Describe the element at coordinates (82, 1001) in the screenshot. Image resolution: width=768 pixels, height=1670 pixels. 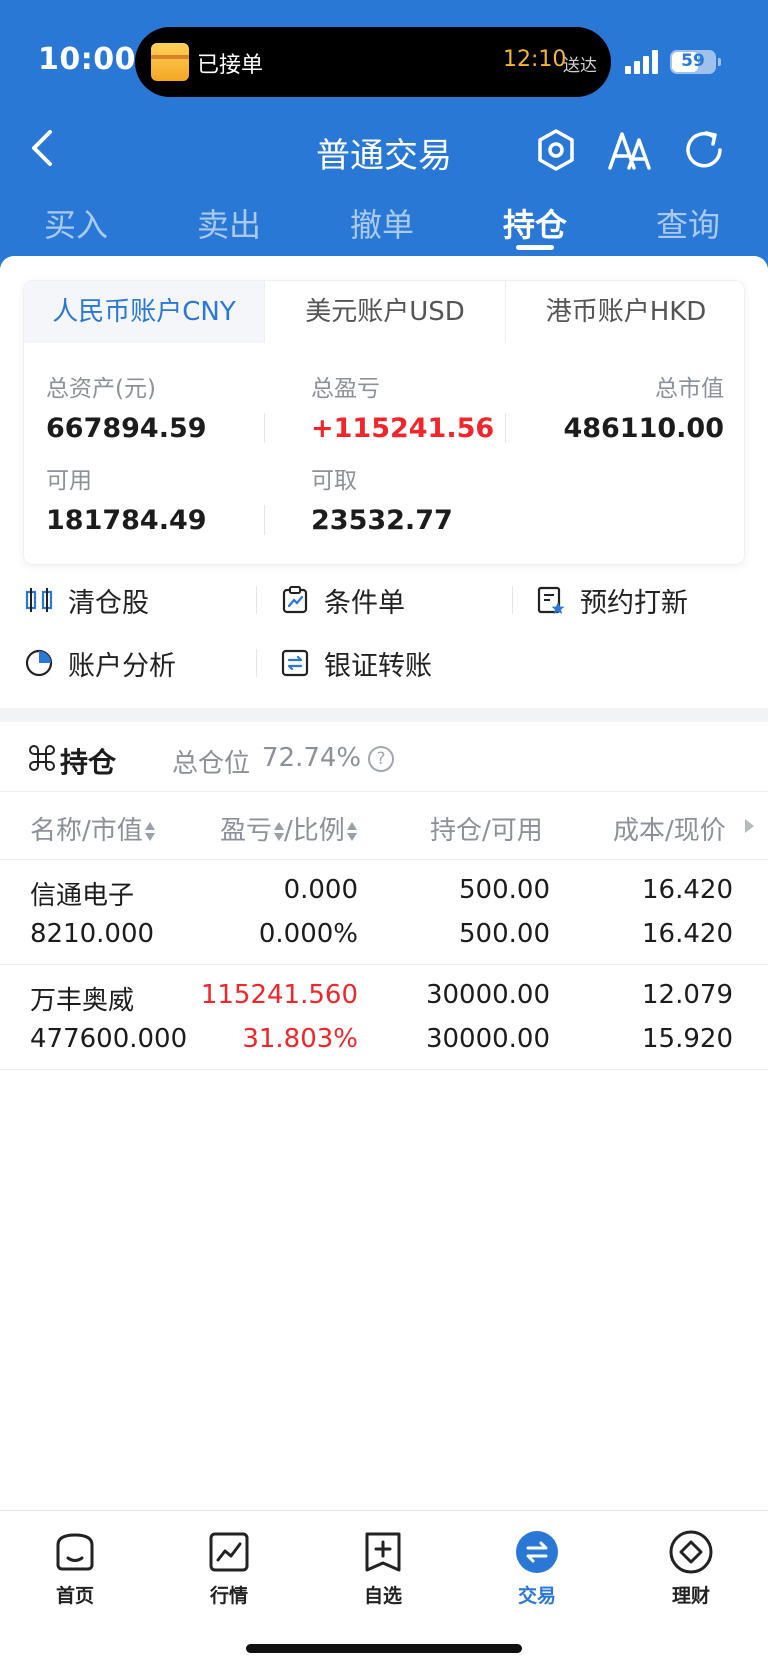
I see `stock-name: 万丰奥威` at that location.